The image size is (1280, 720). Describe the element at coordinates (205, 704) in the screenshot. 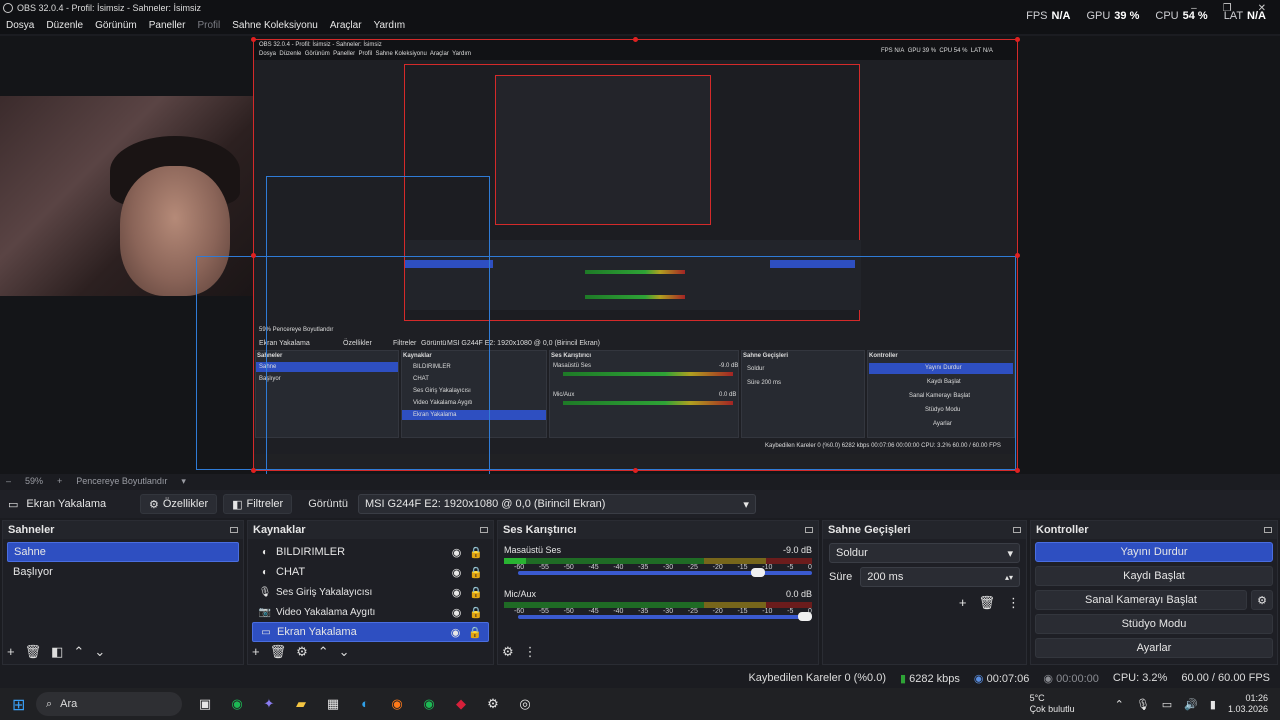

I see `task-view-icon: ▣` at that location.